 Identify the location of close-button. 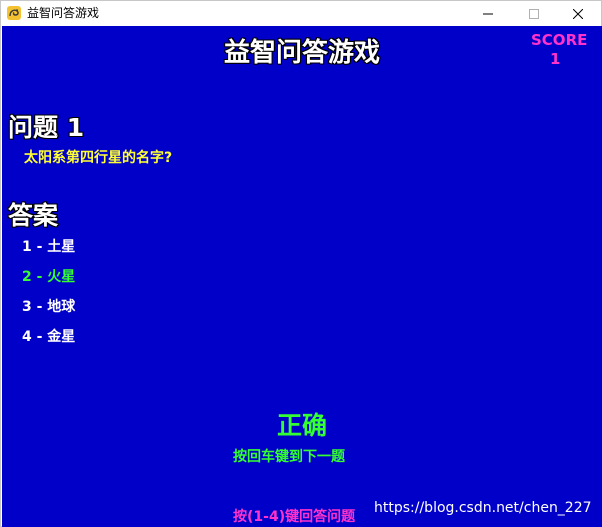
(578, 13).